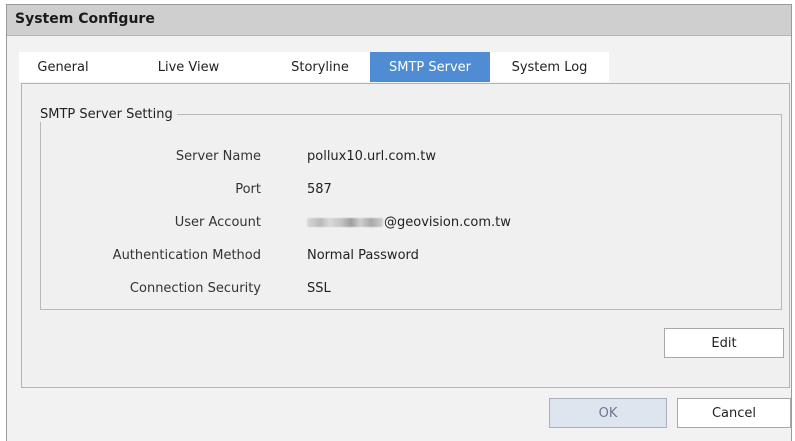  What do you see at coordinates (63, 67) in the screenshot?
I see `tab-general: General` at bounding box center [63, 67].